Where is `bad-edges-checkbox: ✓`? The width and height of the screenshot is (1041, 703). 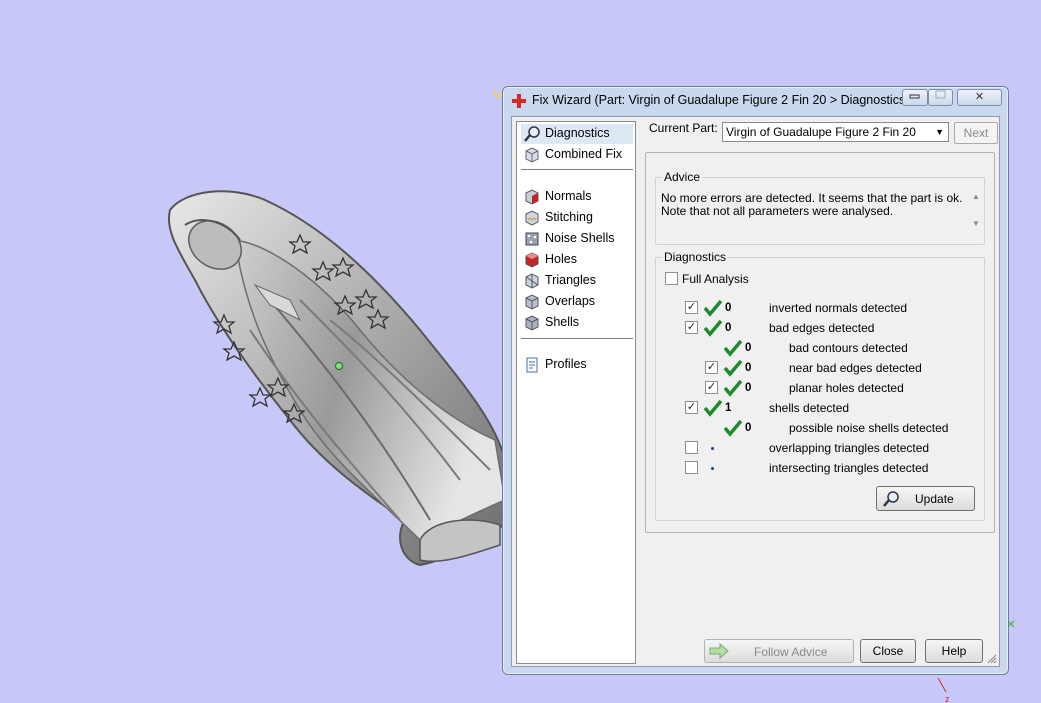
bad-edges-checkbox: ✓ is located at coordinates (691, 327).